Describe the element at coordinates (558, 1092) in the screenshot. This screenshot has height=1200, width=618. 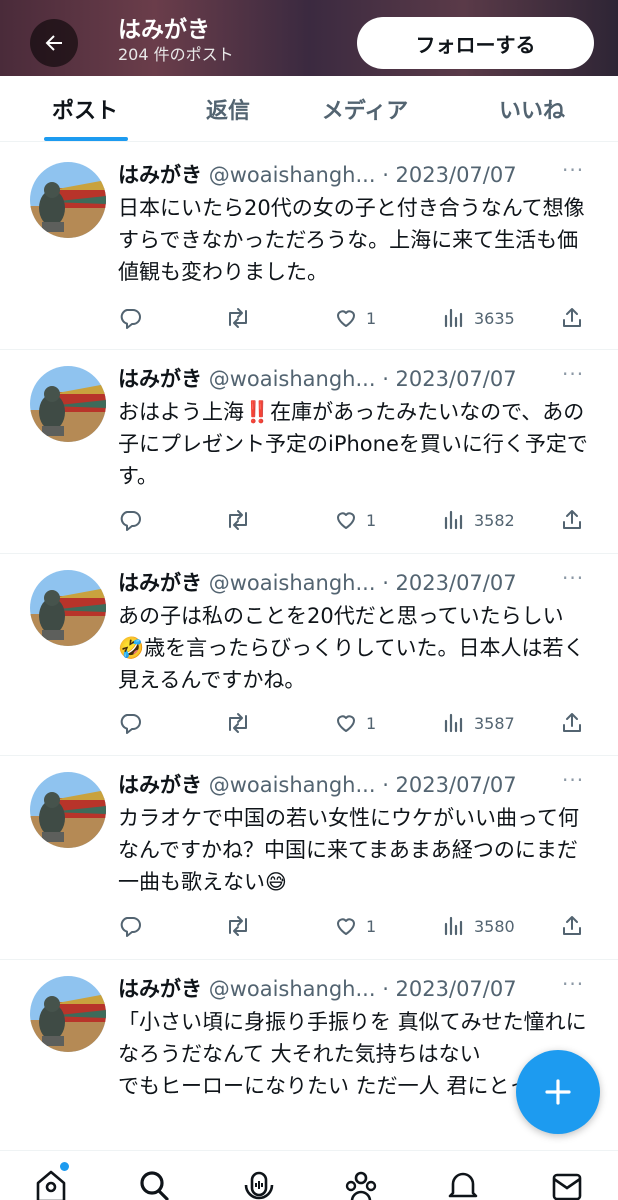
I see `compose-button` at that location.